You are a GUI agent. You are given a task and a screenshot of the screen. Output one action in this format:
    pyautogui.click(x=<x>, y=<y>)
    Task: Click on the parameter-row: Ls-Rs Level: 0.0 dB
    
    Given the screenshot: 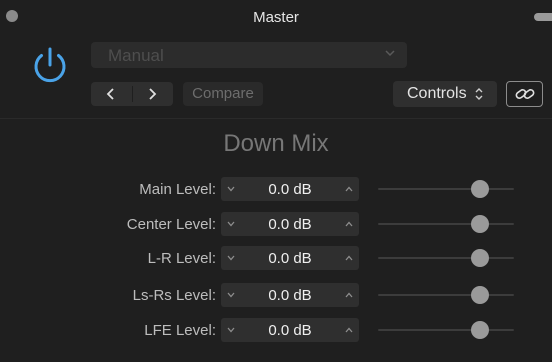 What is the action you would take?
    pyautogui.click(x=276, y=296)
    